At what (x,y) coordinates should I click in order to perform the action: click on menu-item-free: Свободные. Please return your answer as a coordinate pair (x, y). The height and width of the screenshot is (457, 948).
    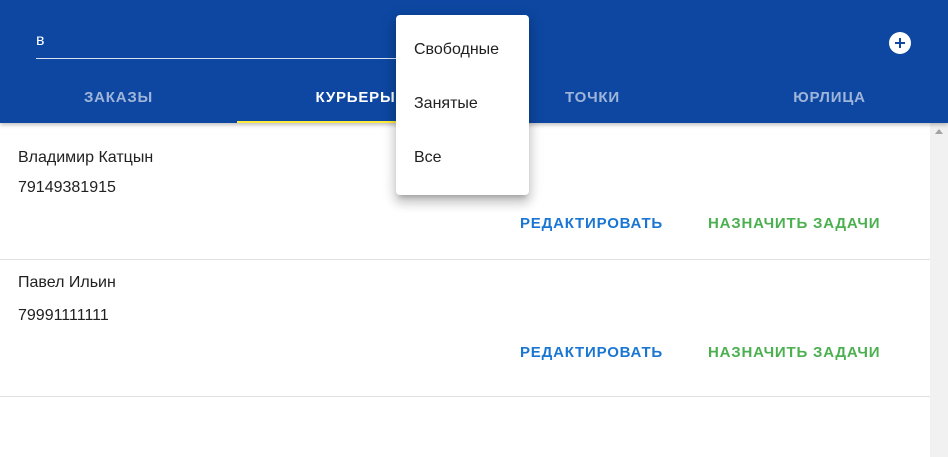
    Looking at the image, I should click on (456, 50).